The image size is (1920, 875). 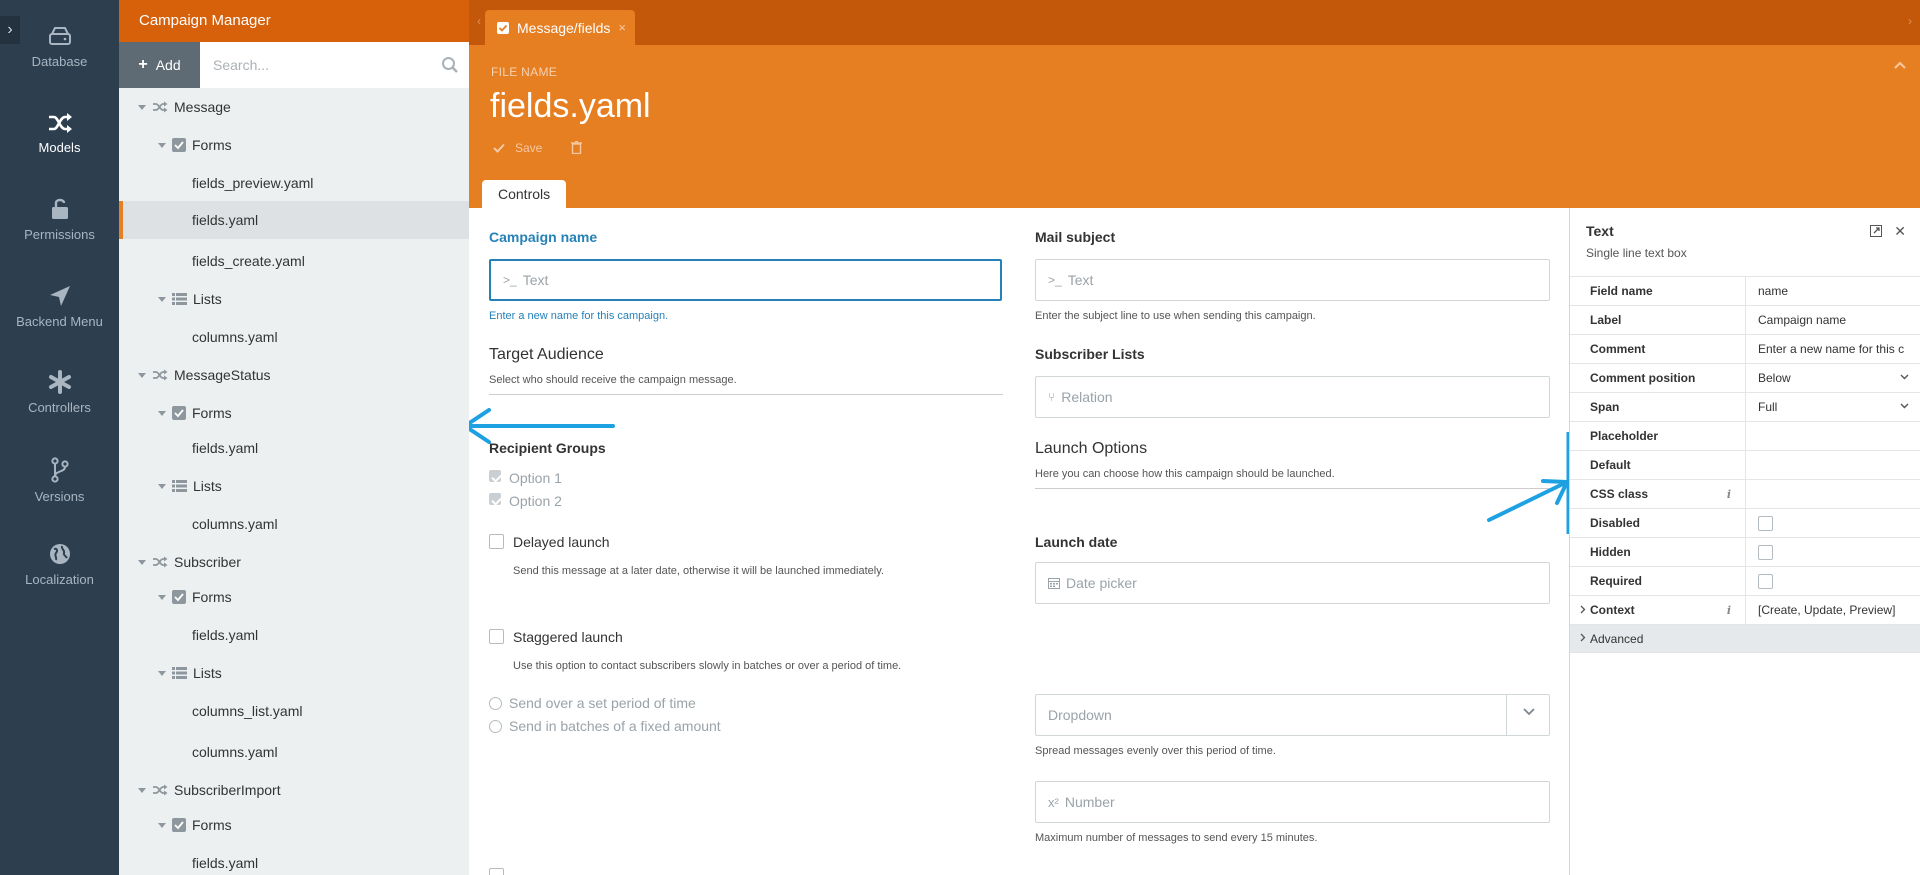 What do you see at coordinates (59, 480) in the screenshot?
I see `nav-item-versions: Versions` at bounding box center [59, 480].